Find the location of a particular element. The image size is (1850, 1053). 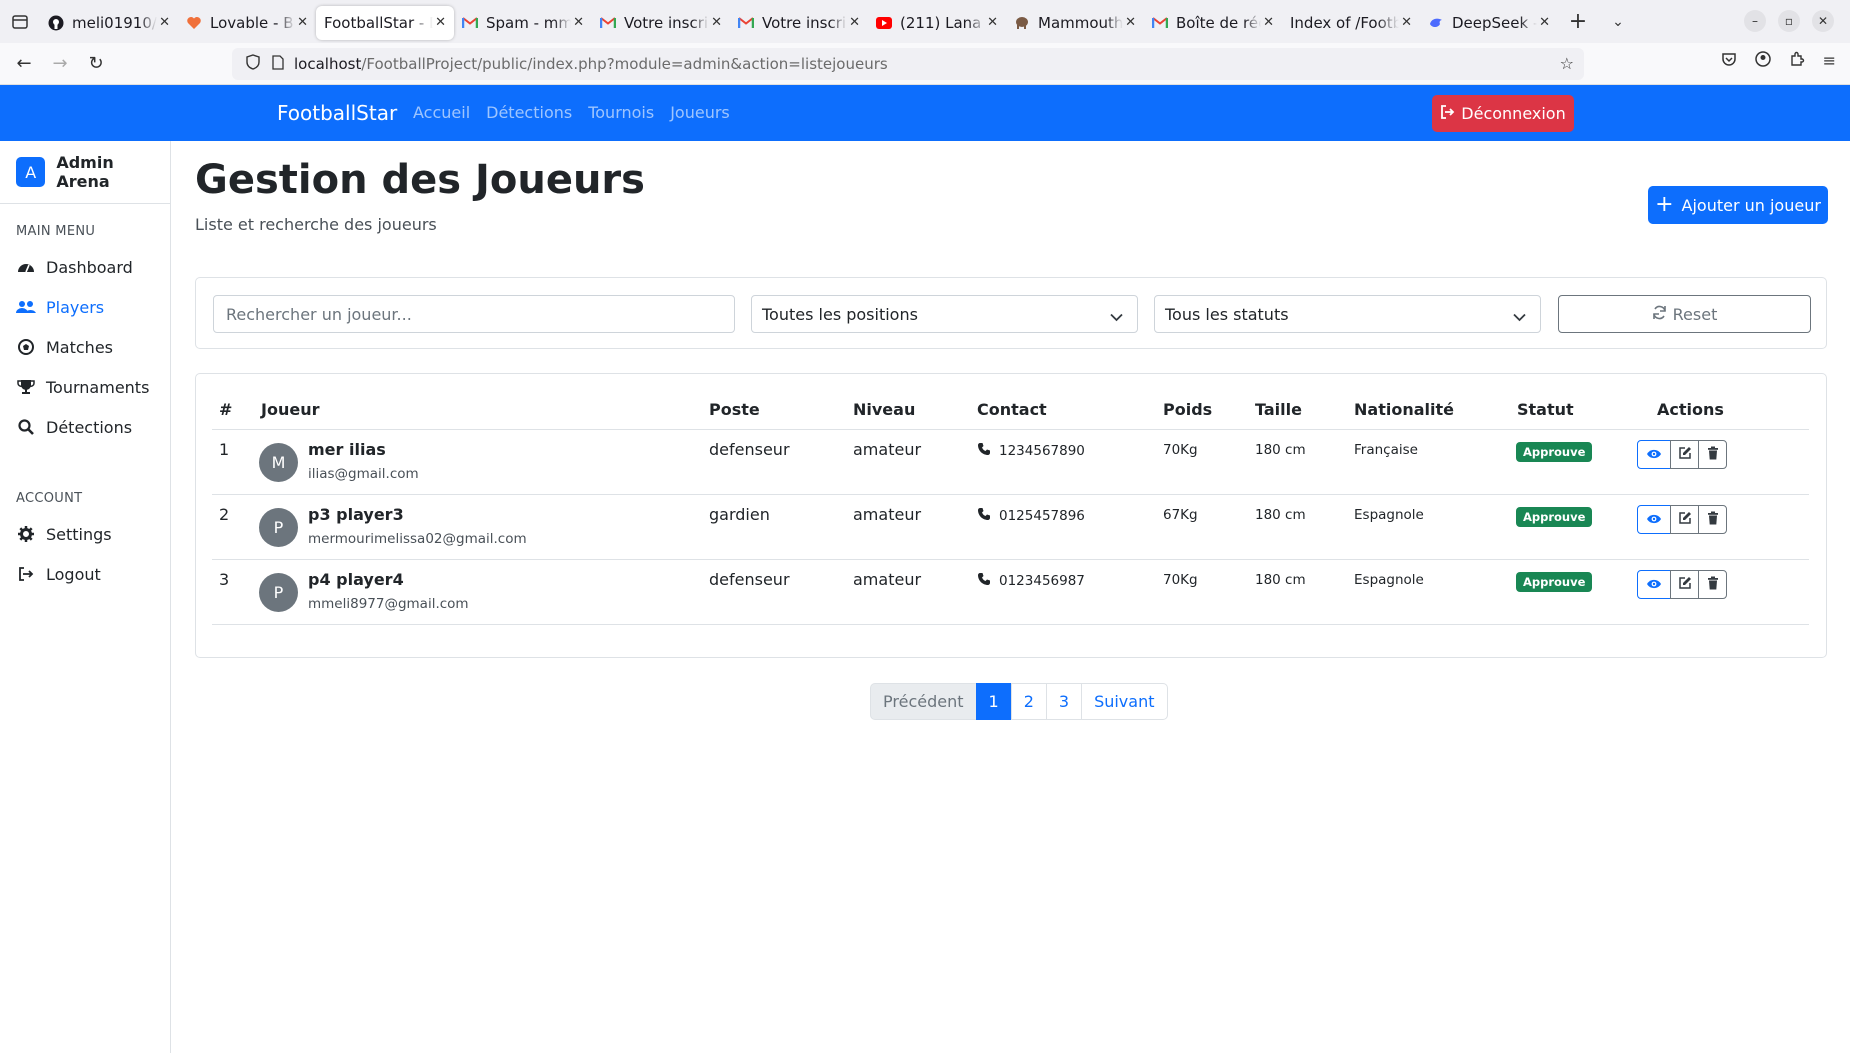

sidebar-section-main: MAIN MENU is located at coordinates (56, 231).